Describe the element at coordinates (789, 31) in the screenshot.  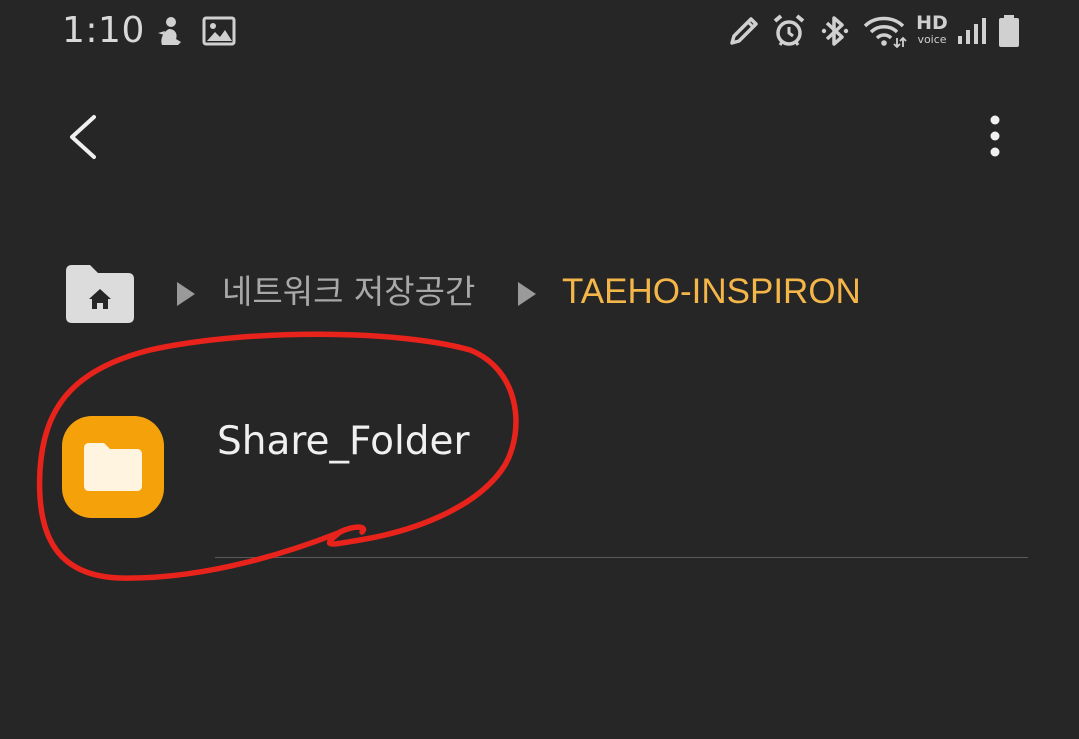
I see `alarm-icon` at that location.